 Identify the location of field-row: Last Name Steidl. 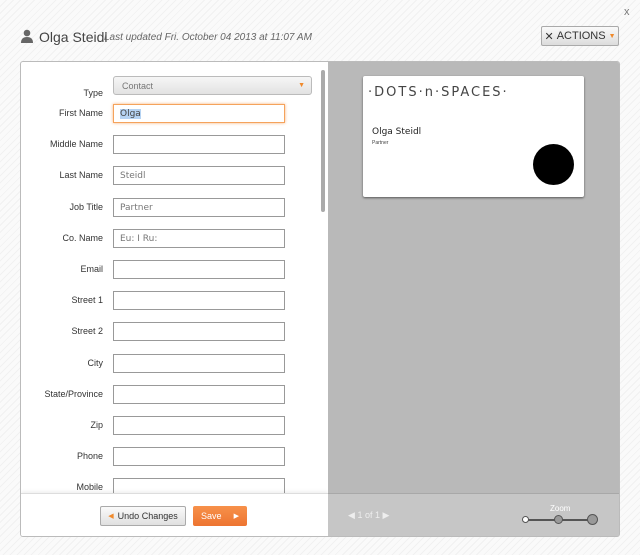
(171, 176).